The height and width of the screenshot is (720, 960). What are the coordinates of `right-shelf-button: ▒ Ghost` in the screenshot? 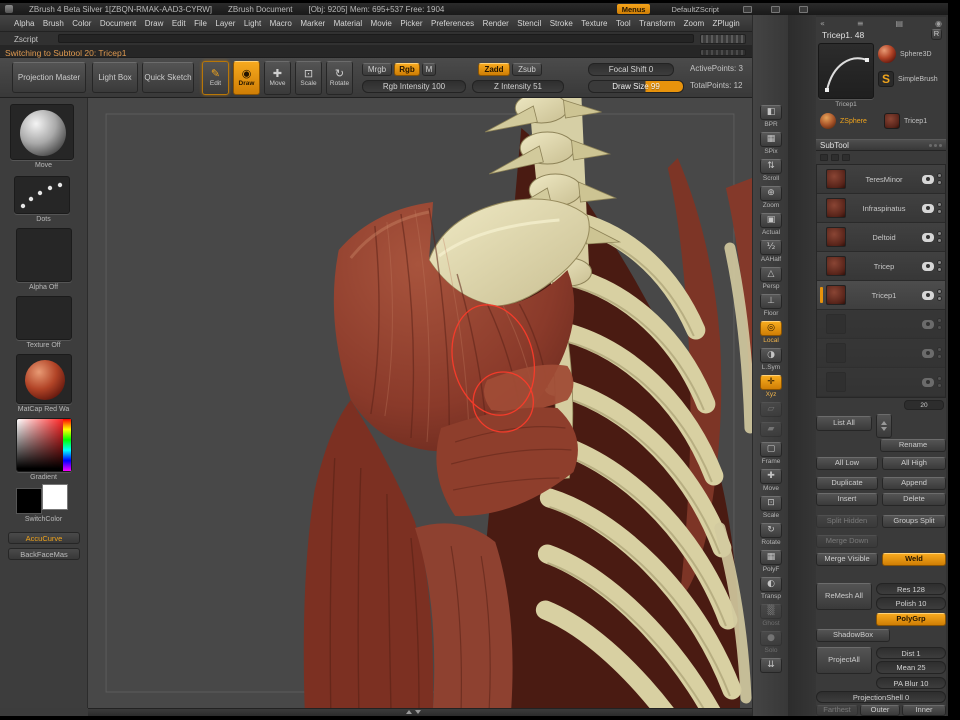 It's located at (771, 615).